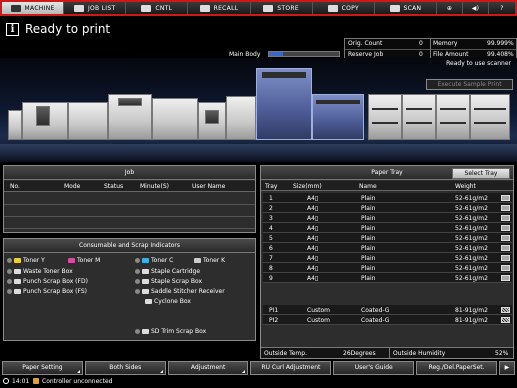  Describe the element at coordinates (291, 368) in the screenshot. I see `ru-curl-adjustment-button: RU Curl Adjustment` at that location.